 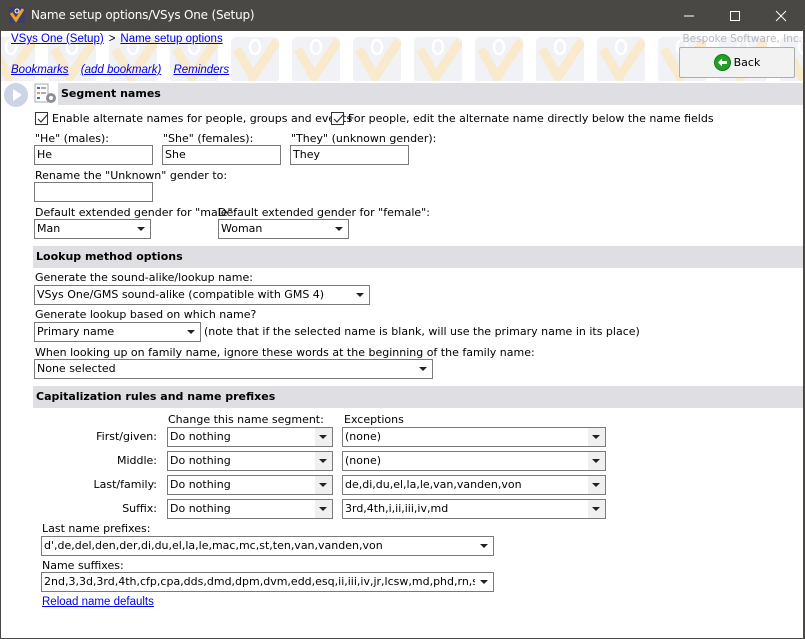 What do you see at coordinates (146, 314) in the screenshot?
I see `based-on-label: Generate lookup based on which name?` at bounding box center [146, 314].